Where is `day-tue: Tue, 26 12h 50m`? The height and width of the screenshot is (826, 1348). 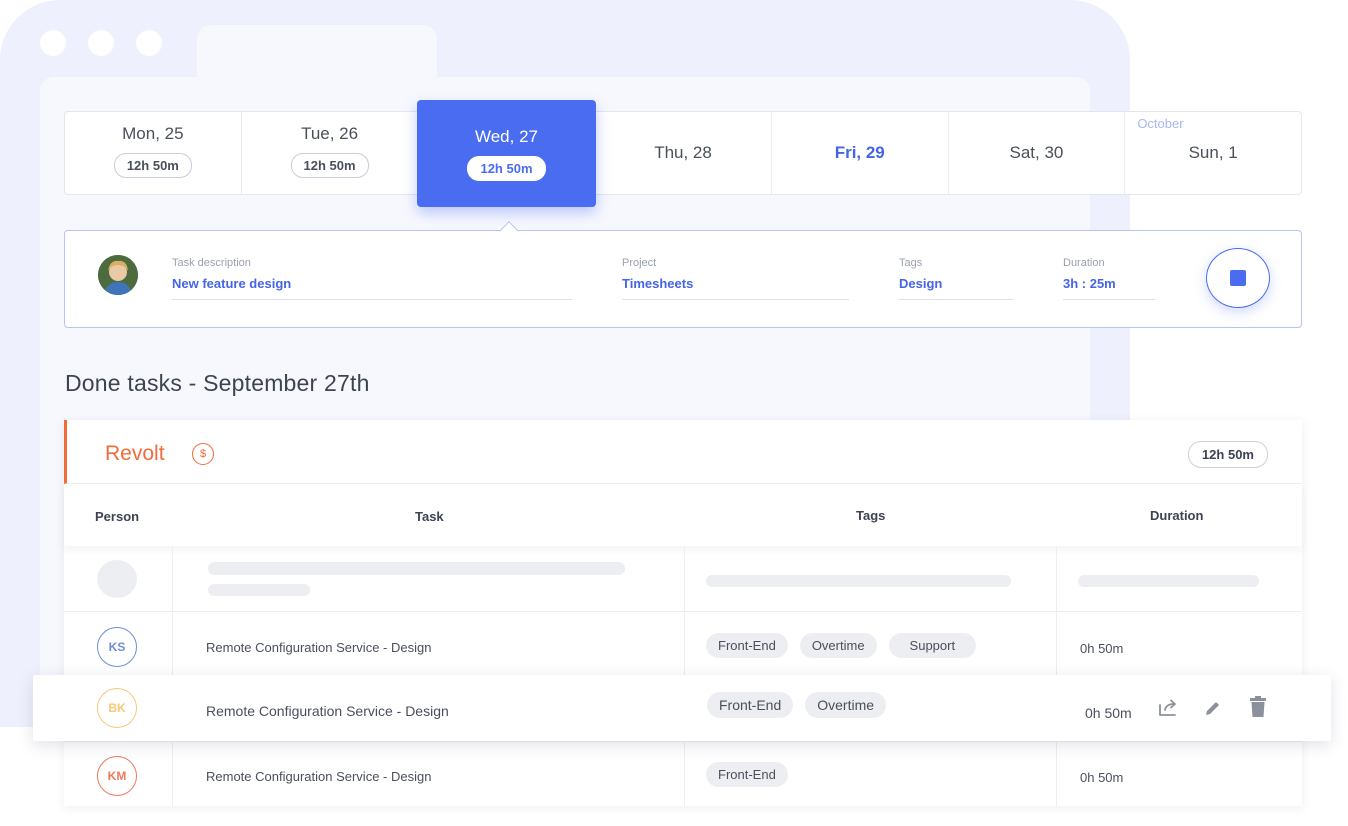
day-tue: Tue, 26 12h 50m is located at coordinates (330, 153).